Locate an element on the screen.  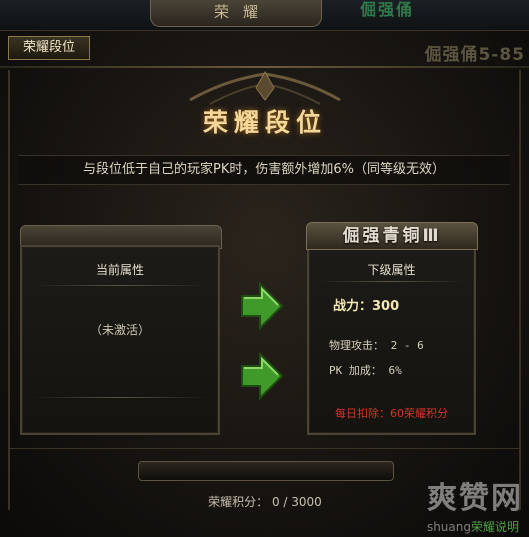
tab-honor-rank: 荣耀段位 is located at coordinates (49, 48).